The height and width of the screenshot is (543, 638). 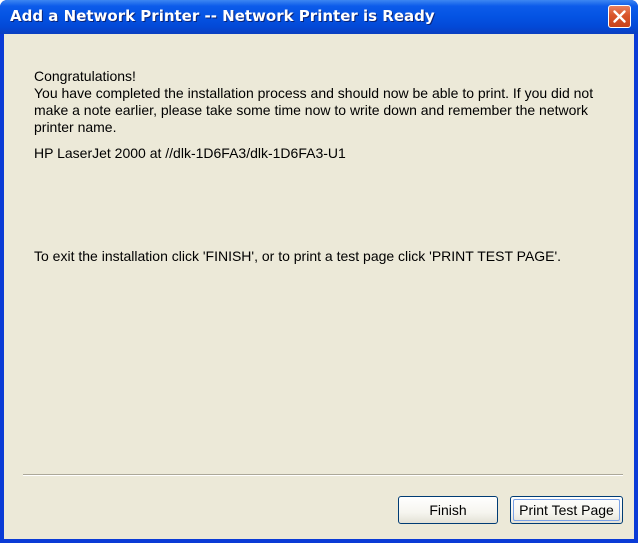 I want to click on close-button, so click(x=619, y=16).